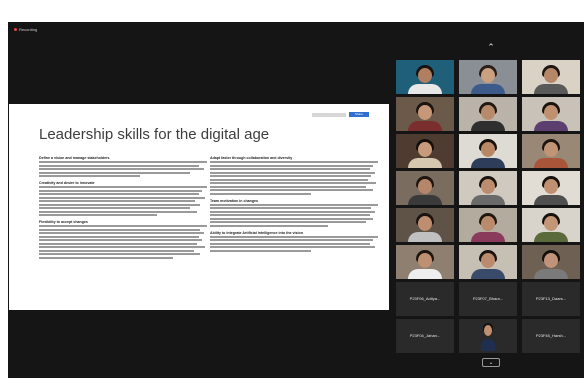  What do you see at coordinates (491, 362) in the screenshot?
I see `gallery-down-button: ⌄` at bounding box center [491, 362].